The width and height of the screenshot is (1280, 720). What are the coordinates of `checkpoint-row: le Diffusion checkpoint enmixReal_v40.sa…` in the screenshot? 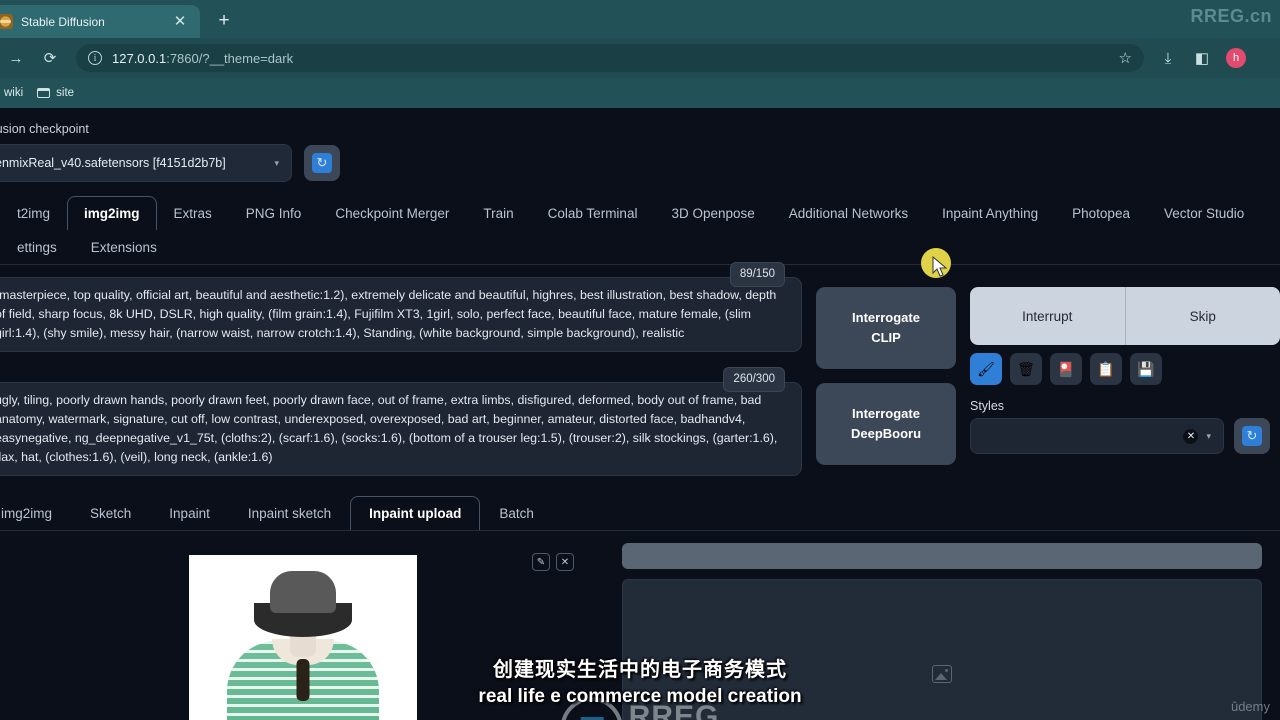 It's located at (640, 145).